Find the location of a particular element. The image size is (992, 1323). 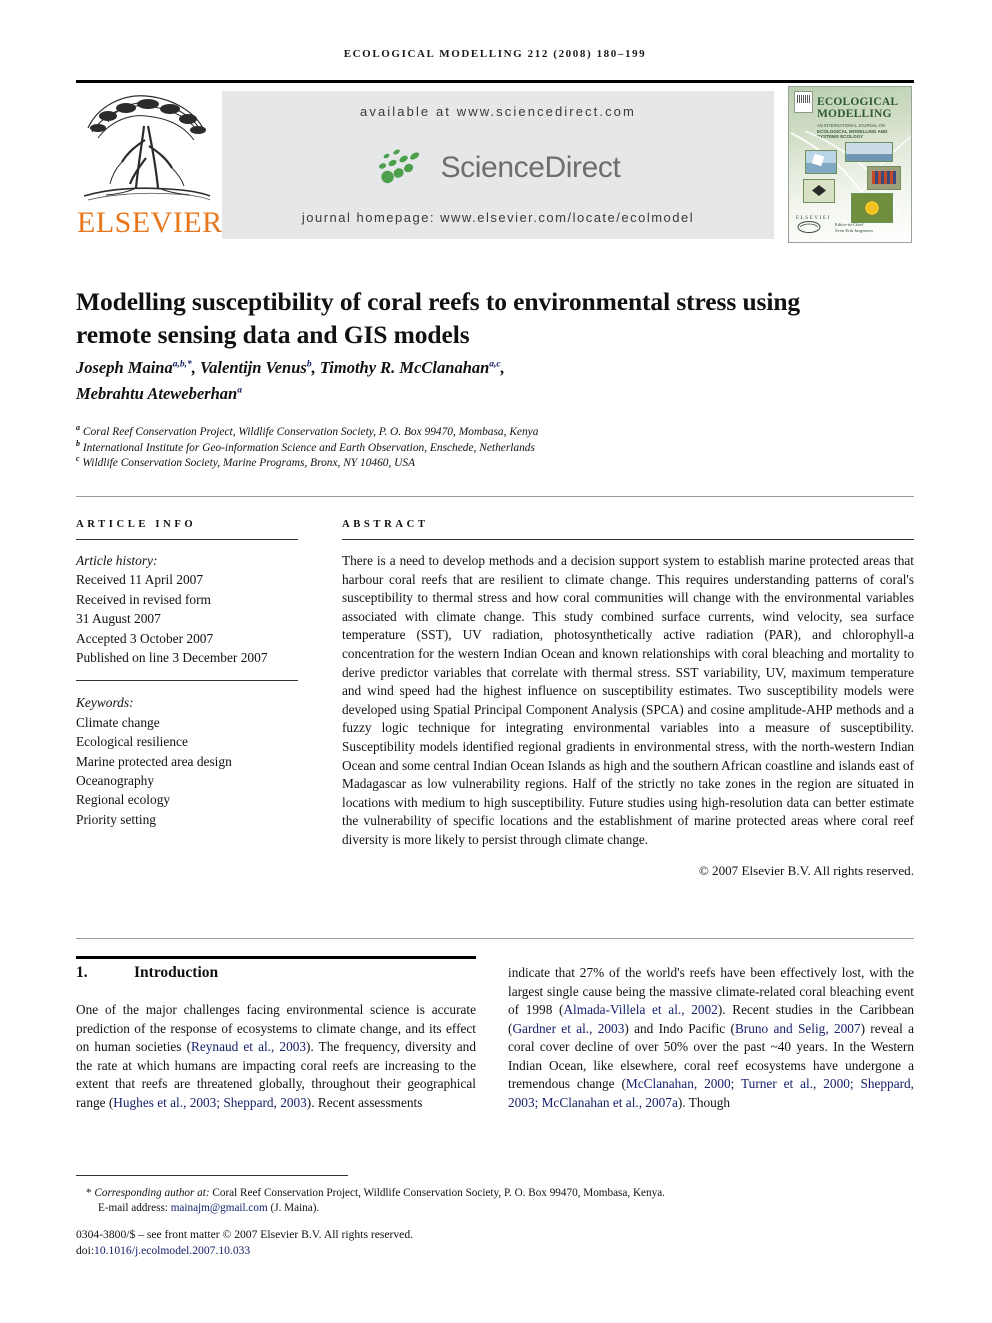

affiliation-marker: a is located at coordinates (78, 428).